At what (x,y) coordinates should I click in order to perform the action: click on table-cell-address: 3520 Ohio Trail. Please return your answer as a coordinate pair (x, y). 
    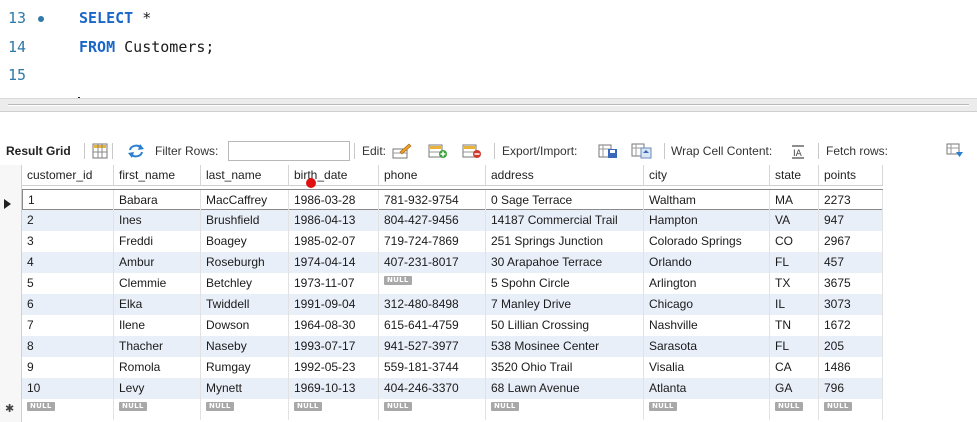
    Looking at the image, I should click on (565, 367).